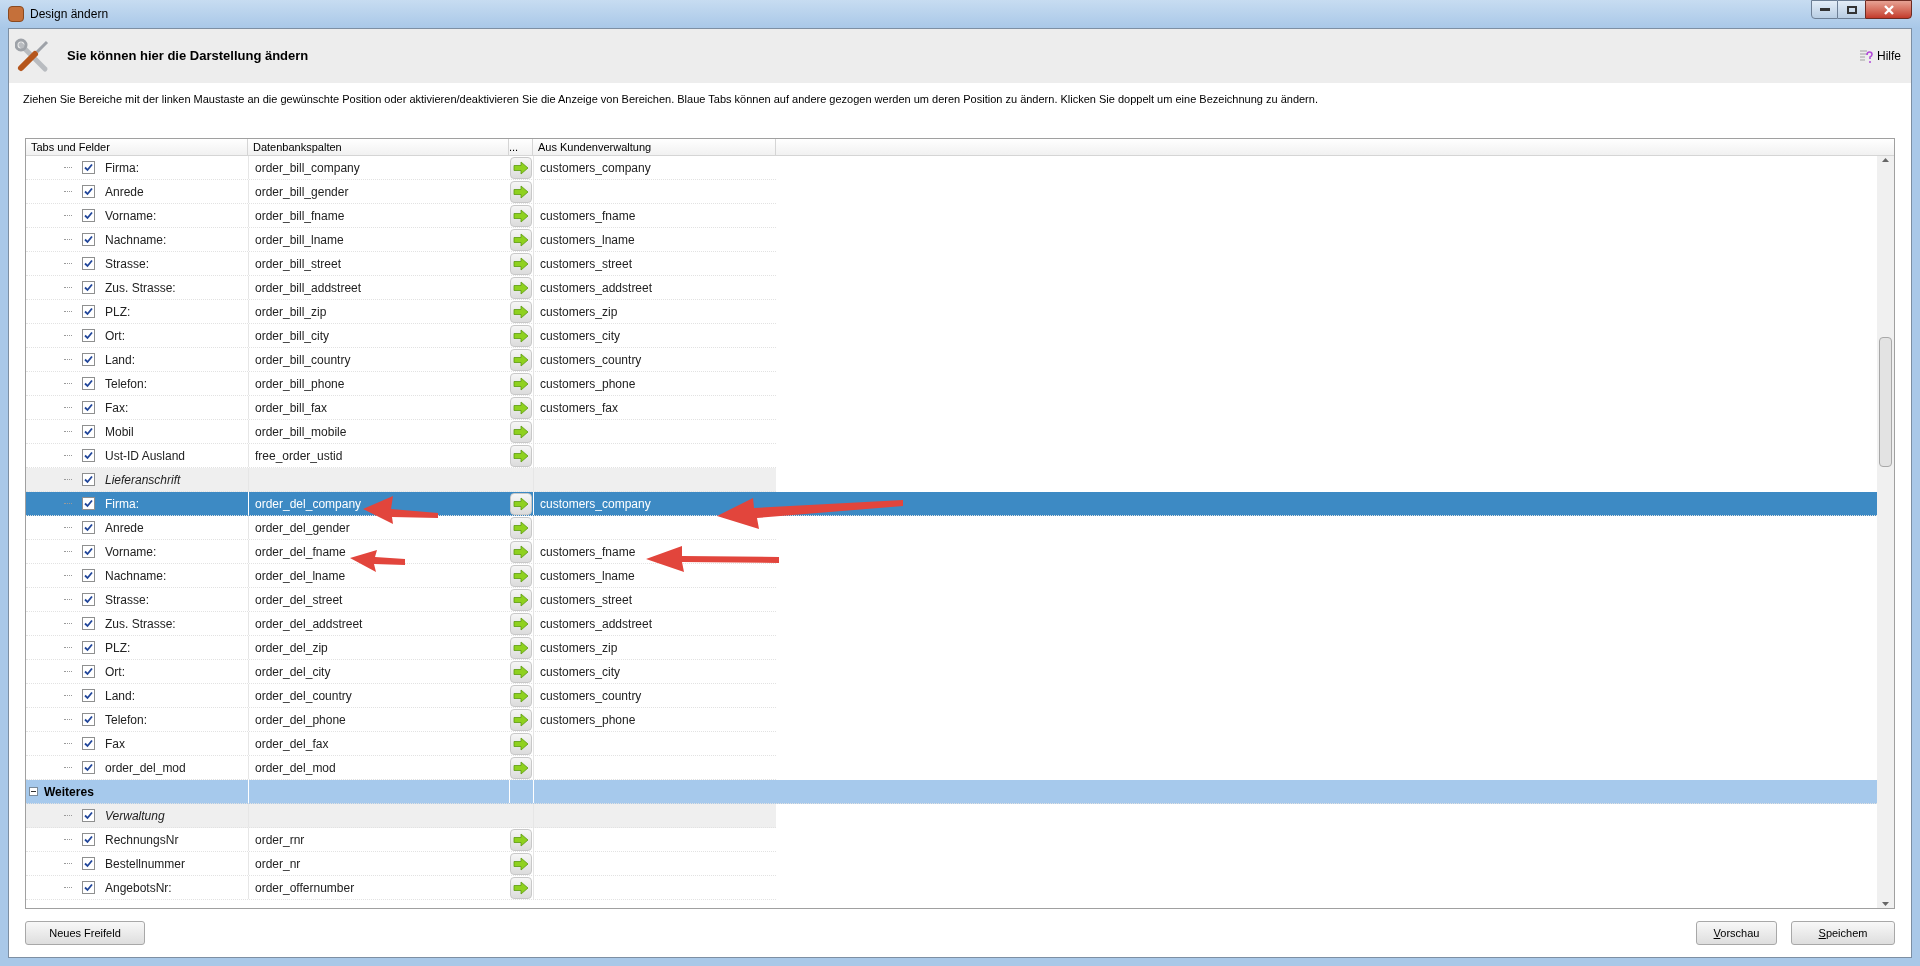 The width and height of the screenshot is (1920, 966). Describe the element at coordinates (1885, 532) in the screenshot. I see `scrollbar` at that location.